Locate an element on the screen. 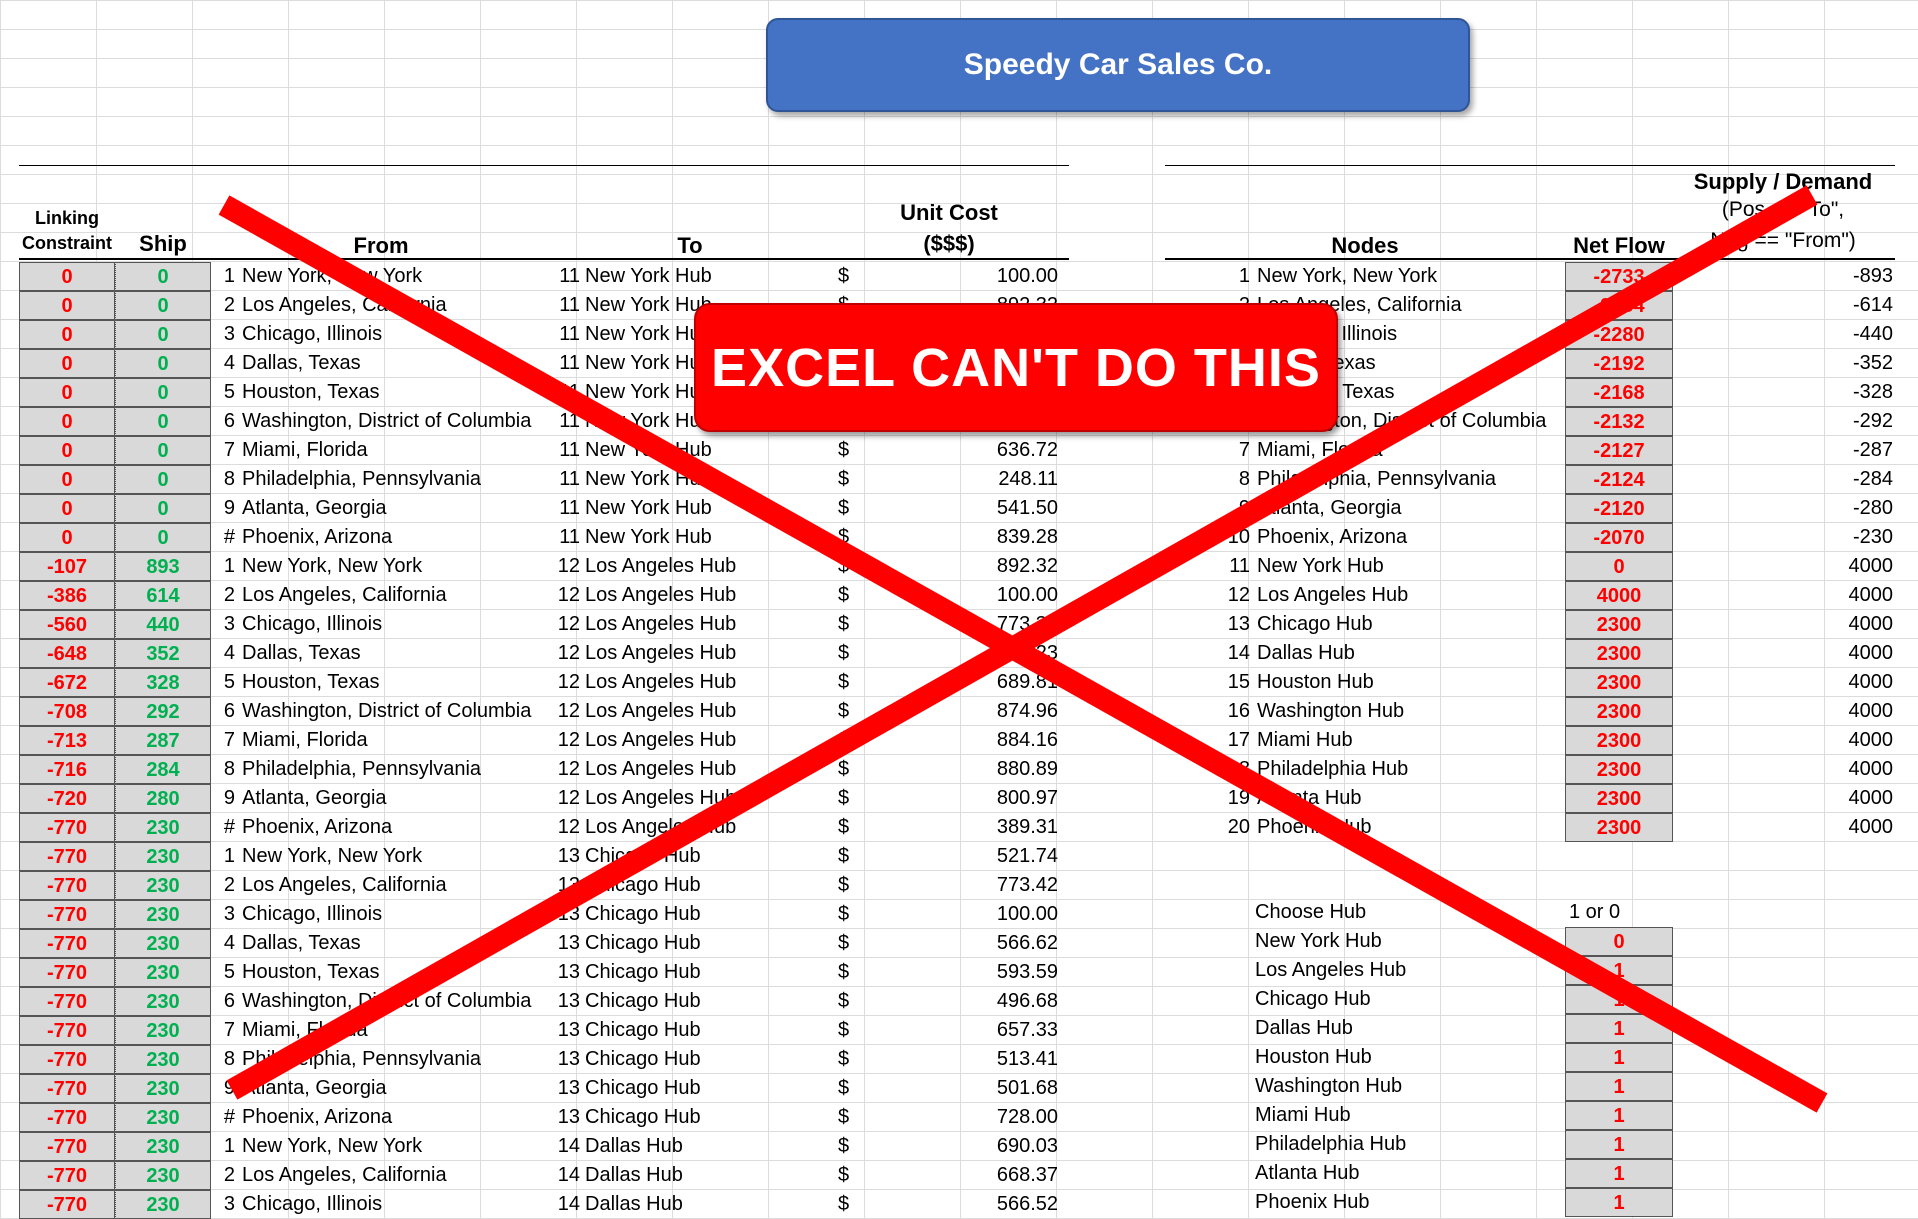  hub-name-cell: Atlanta Hub is located at coordinates (1405, 1173).